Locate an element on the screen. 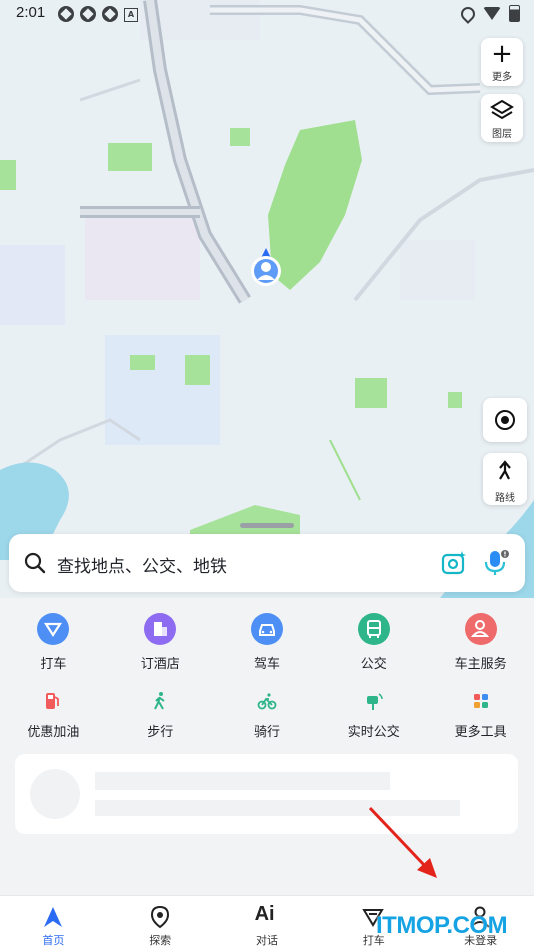  ai-chat-icon: Ai is located at coordinates (264, 914).